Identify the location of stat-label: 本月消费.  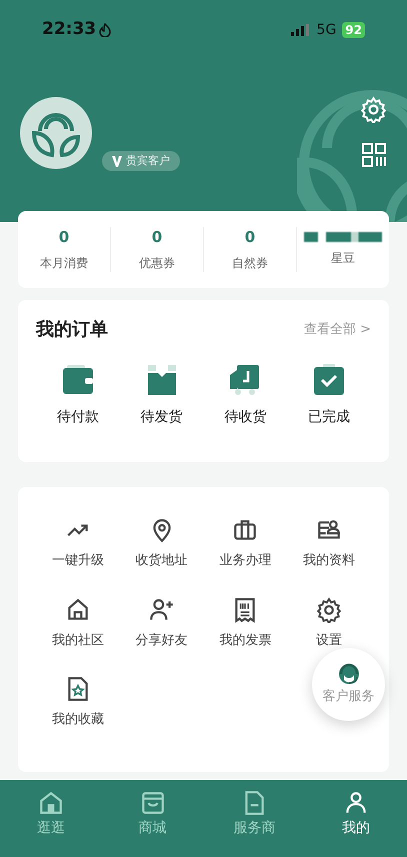
(64, 263).